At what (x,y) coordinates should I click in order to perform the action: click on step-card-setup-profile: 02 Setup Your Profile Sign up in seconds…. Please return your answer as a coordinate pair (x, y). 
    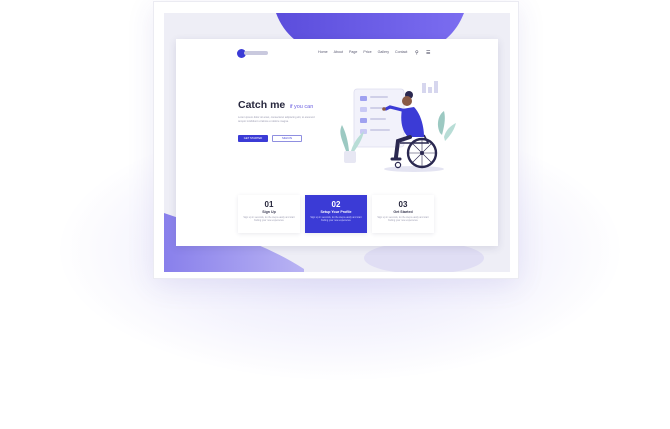
    Looking at the image, I should click on (336, 214).